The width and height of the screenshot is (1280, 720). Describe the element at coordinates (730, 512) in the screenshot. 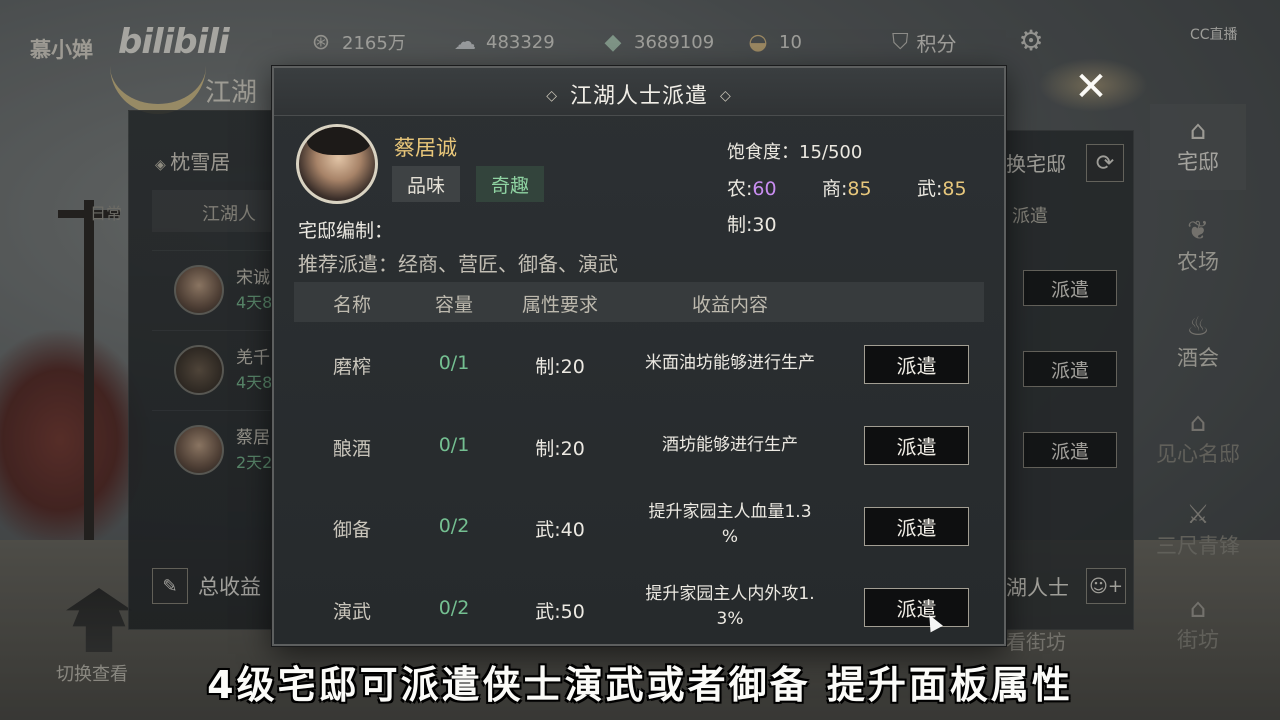

I see `row-benefit-line: 提升家园主人血量1.3` at that location.